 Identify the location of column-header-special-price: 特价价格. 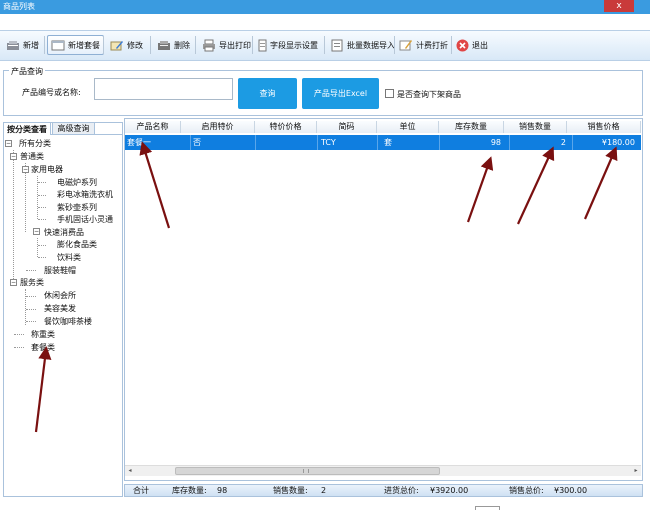
(286, 127).